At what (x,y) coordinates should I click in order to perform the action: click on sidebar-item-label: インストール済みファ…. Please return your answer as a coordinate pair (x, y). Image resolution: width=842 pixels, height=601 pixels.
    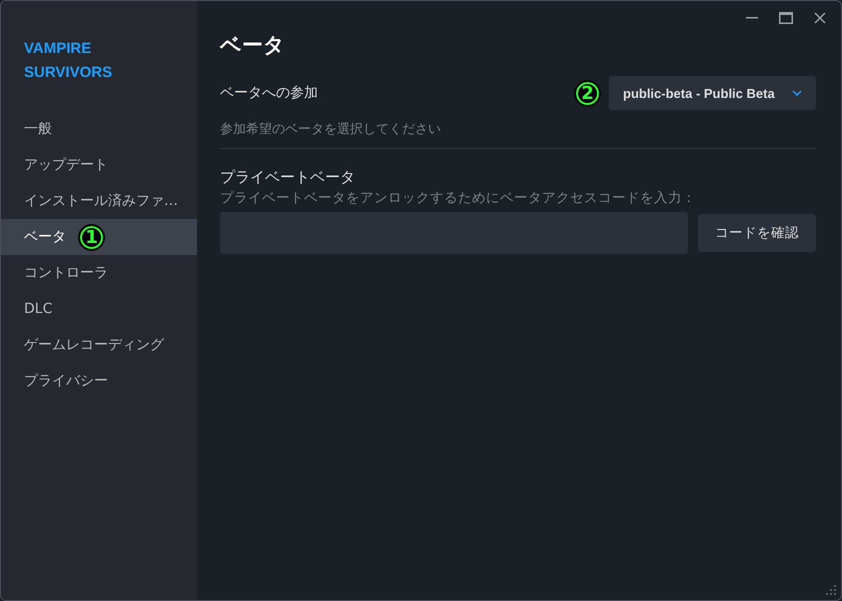
    Looking at the image, I should click on (101, 201).